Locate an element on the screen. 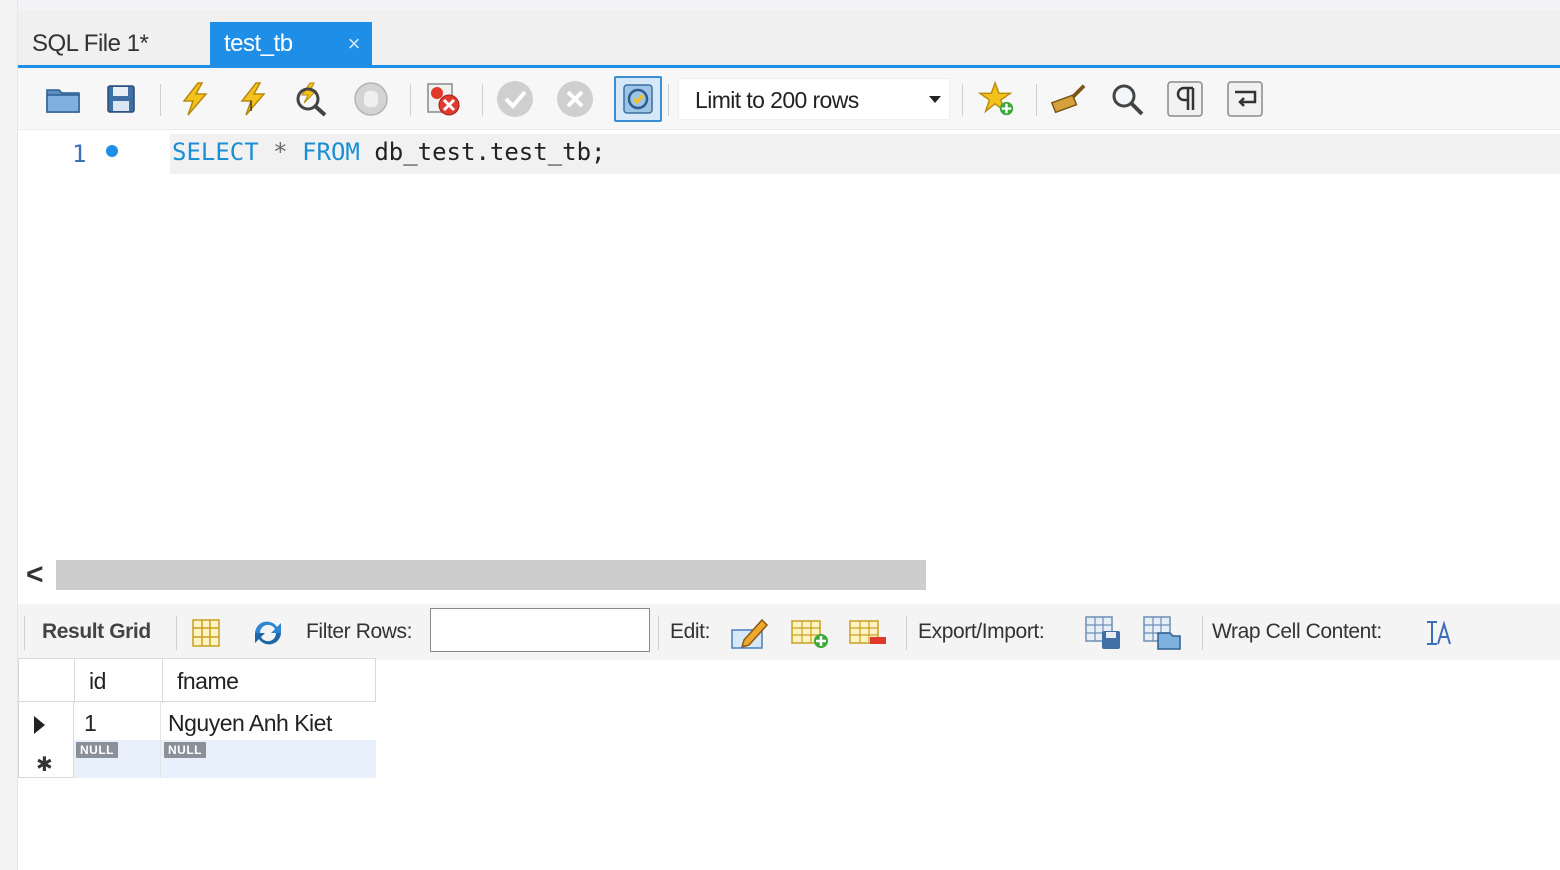 The height and width of the screenshot is (870, 1560). execute-lightning-icon is located at coordinates (195, 99).